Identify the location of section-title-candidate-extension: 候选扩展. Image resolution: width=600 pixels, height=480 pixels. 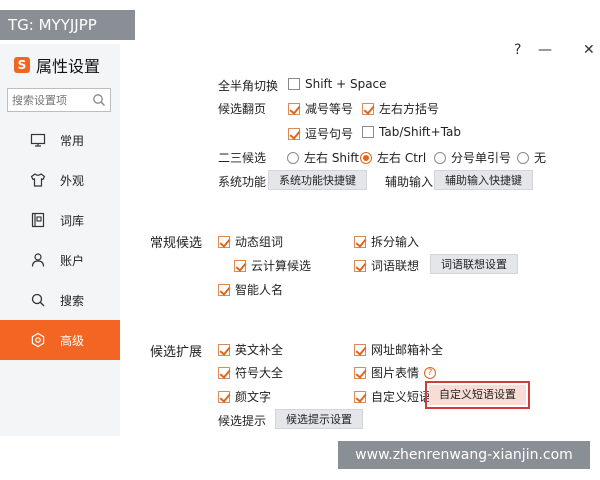
(176, 352).